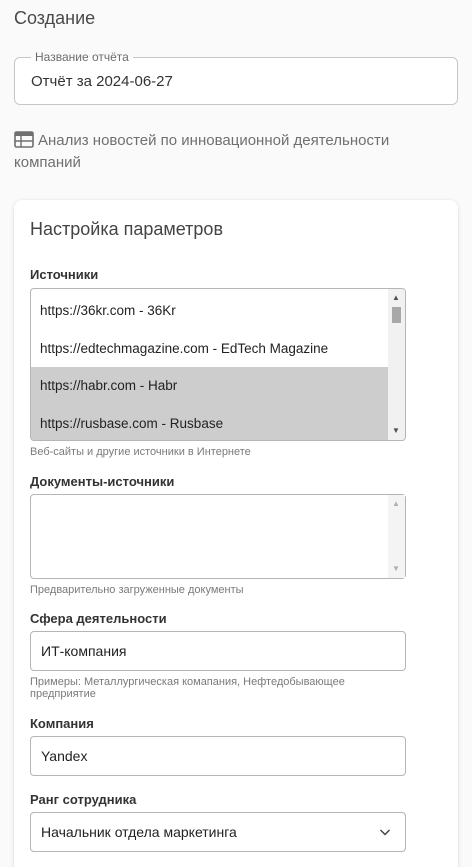  Describe the element at coordinates (137, 590) in the screenshot. I see `documents-hint: Предварительно загруженные документы` at that location.